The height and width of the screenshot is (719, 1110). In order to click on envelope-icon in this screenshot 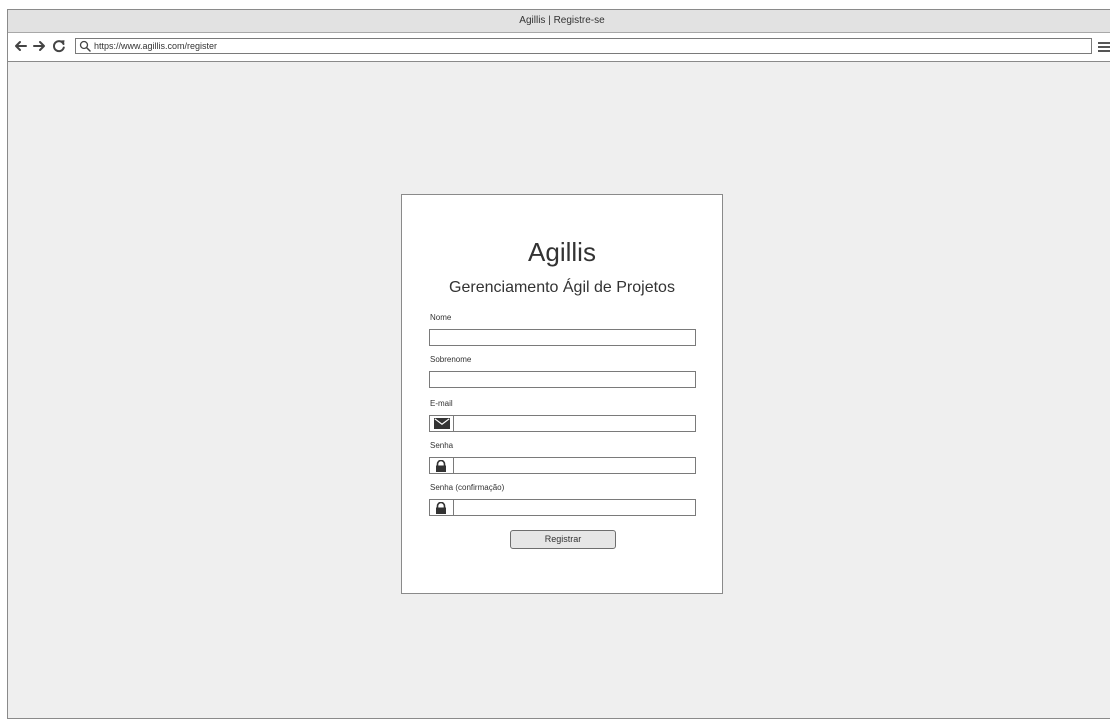, I will do `click(442, 423)`.